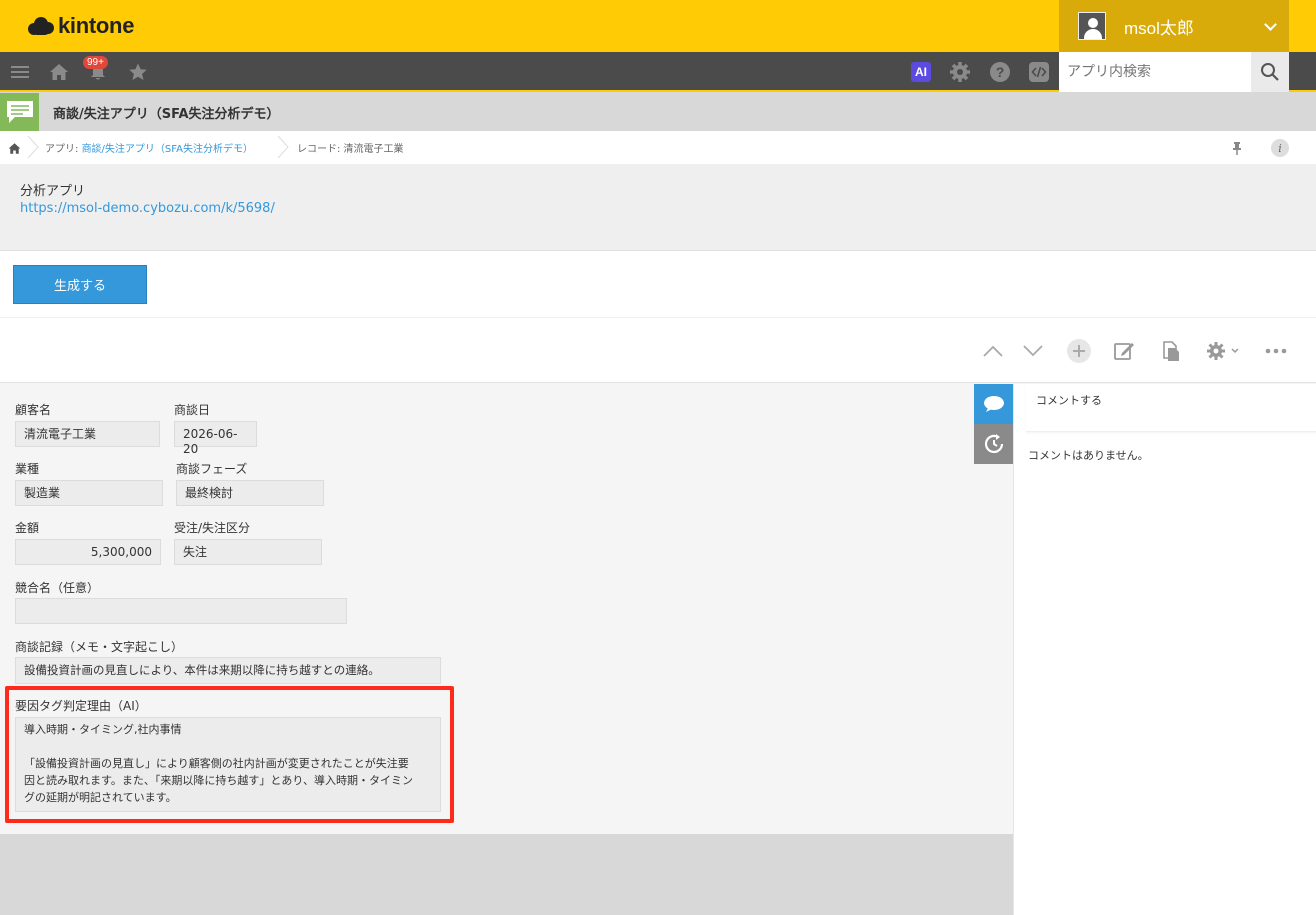  I want to click on comments-panel: コメントする コメントはありません。, so click(1164, 649).